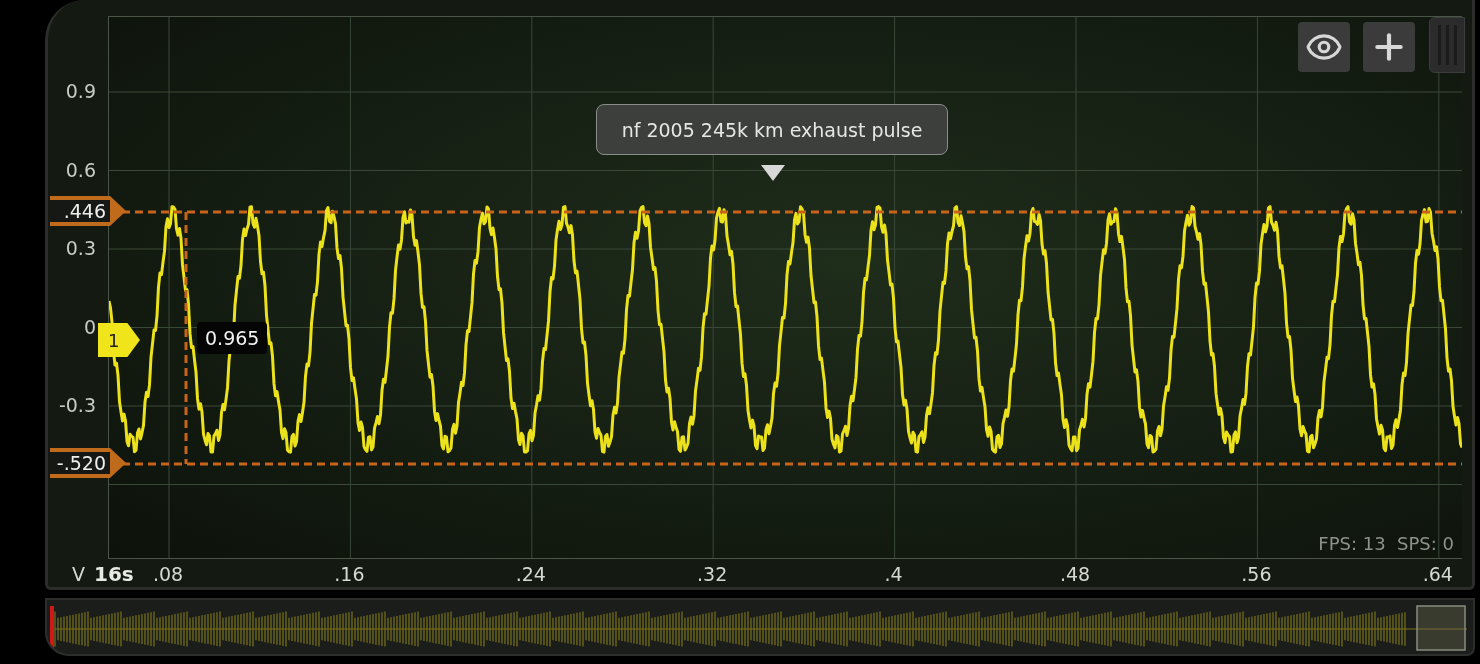  I want to click on x-axis-label: .24, so click(530, 574).